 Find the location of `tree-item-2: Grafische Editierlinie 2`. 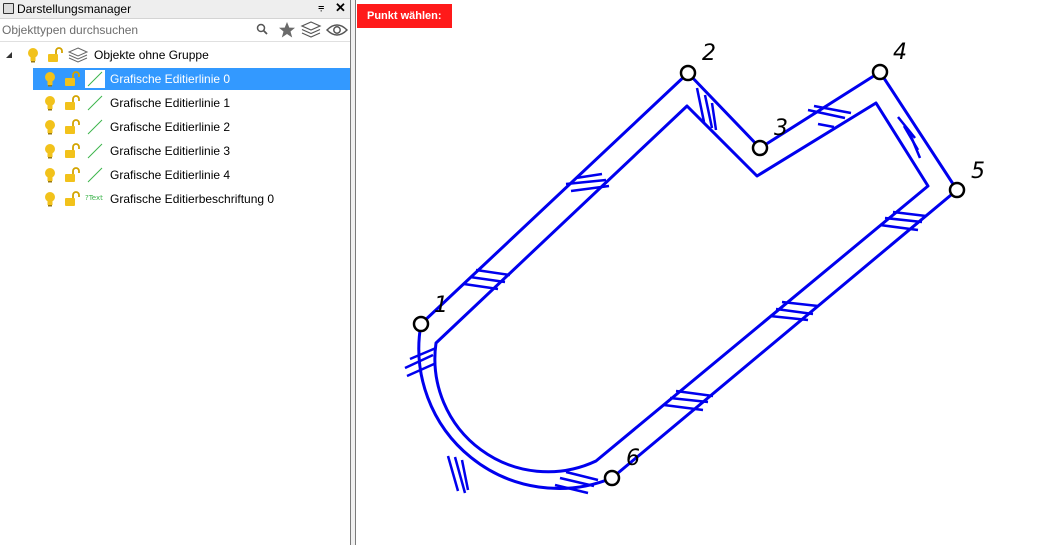

tree-item-2: Grafische Editierlinie 2 is located at coordinates (175, 127).